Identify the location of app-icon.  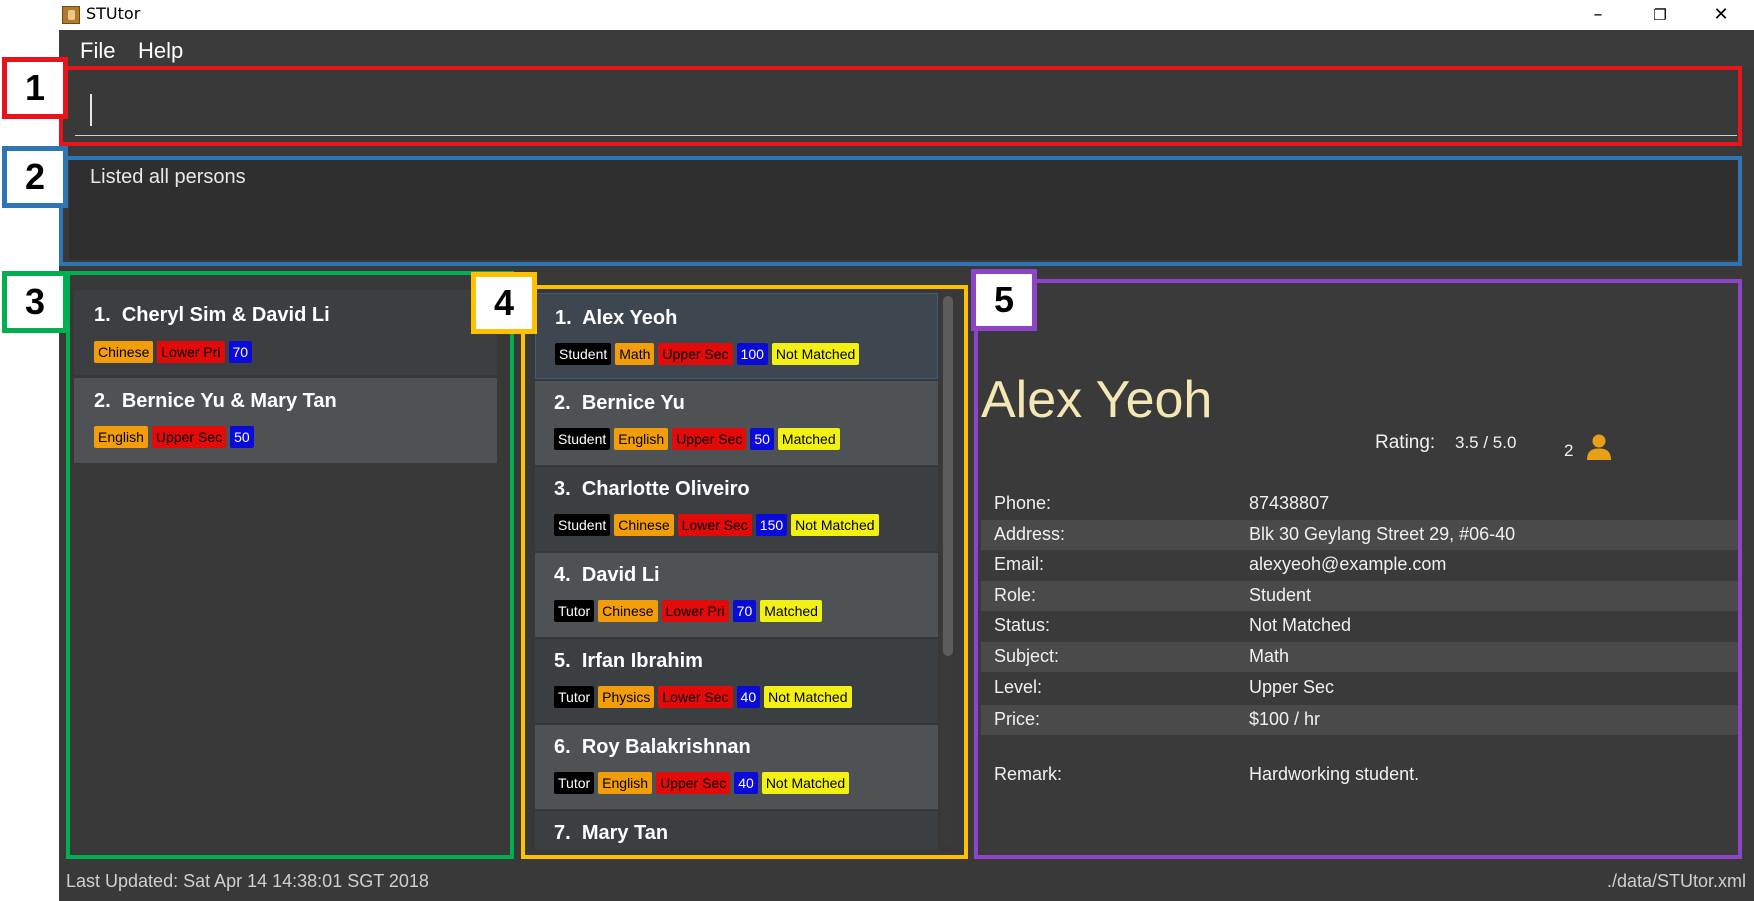
(71, 15).